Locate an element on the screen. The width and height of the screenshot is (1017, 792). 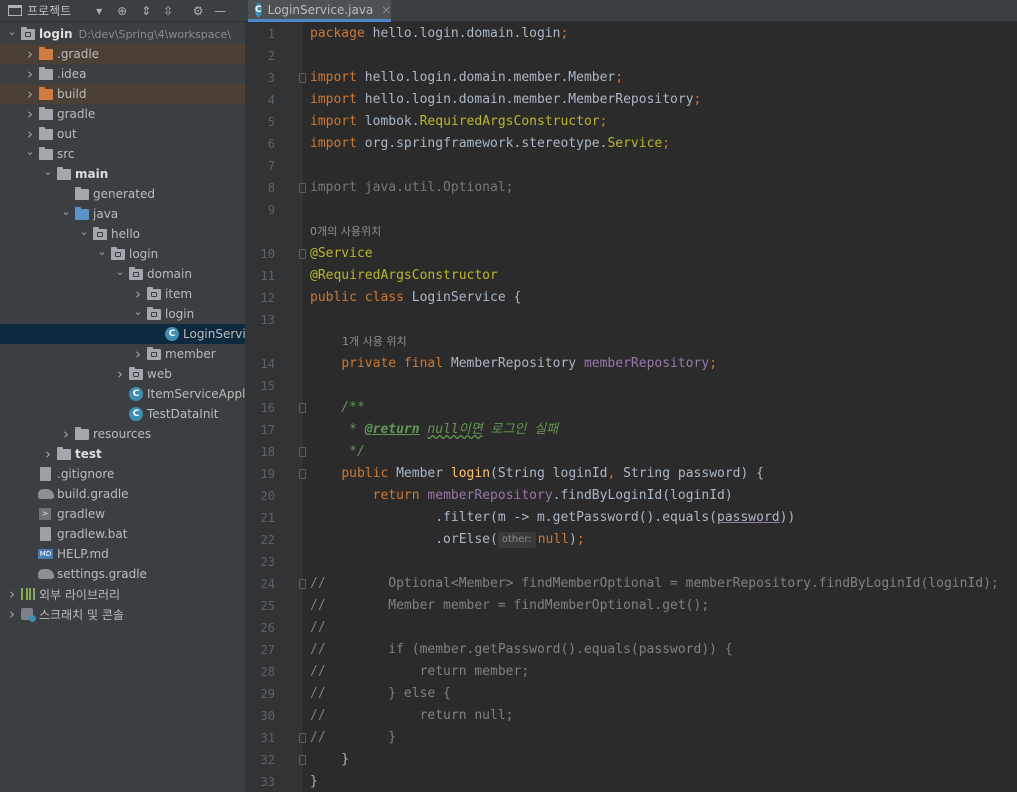
code-line: // return null; is located at coordinates (412, 716).